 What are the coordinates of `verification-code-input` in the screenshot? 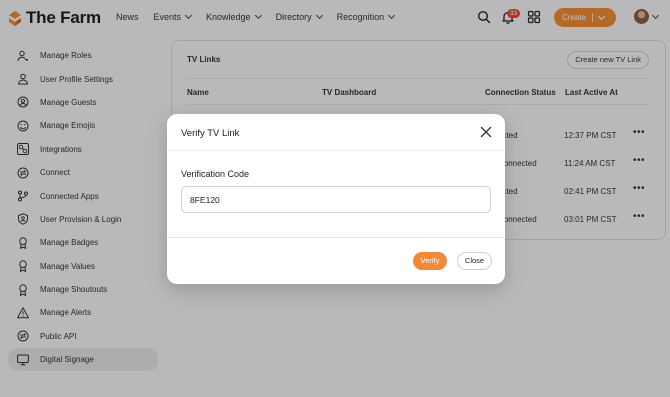 It's located at (336, 199).